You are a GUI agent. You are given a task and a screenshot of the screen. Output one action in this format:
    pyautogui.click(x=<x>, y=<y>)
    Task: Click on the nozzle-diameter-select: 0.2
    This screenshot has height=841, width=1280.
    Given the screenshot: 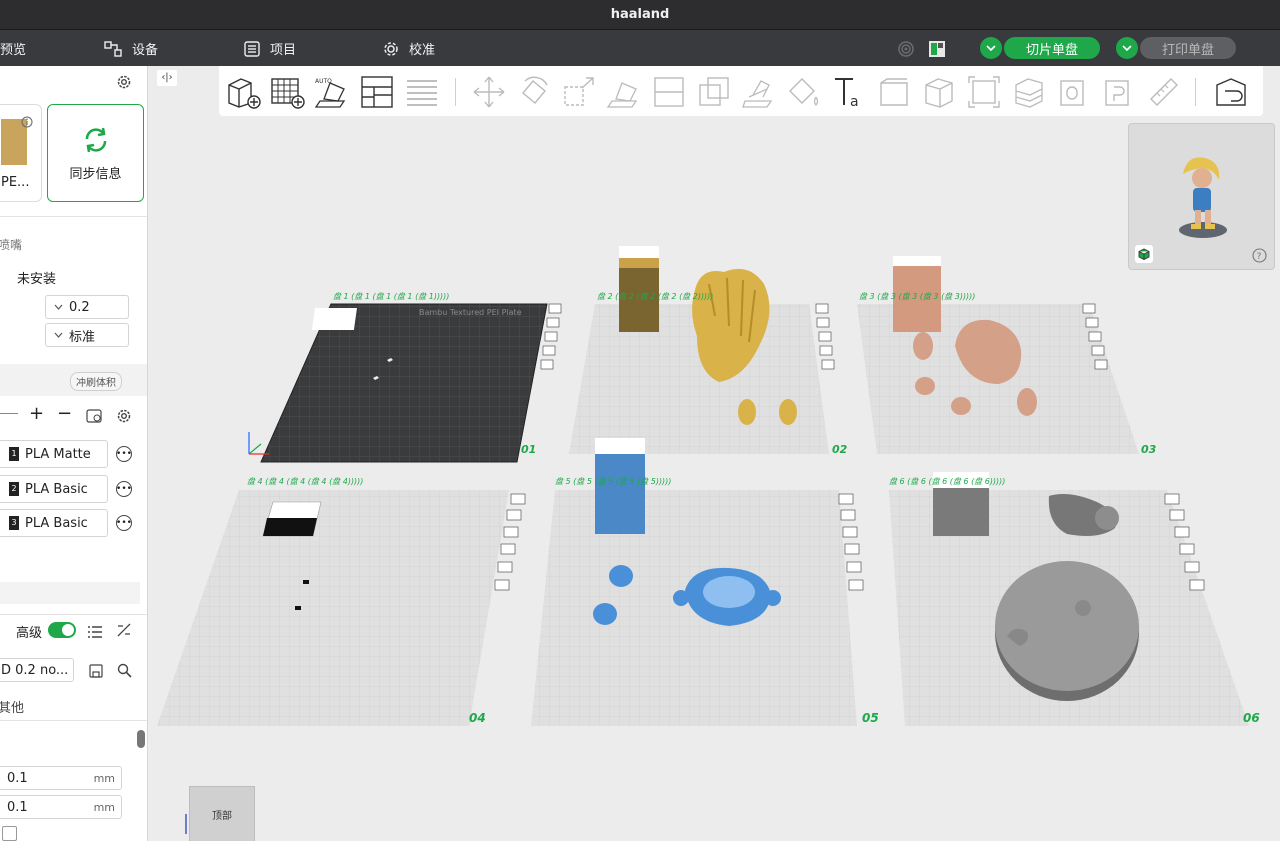 What is the action you would take?
    pyautogui.click(x=87, y=307)
    